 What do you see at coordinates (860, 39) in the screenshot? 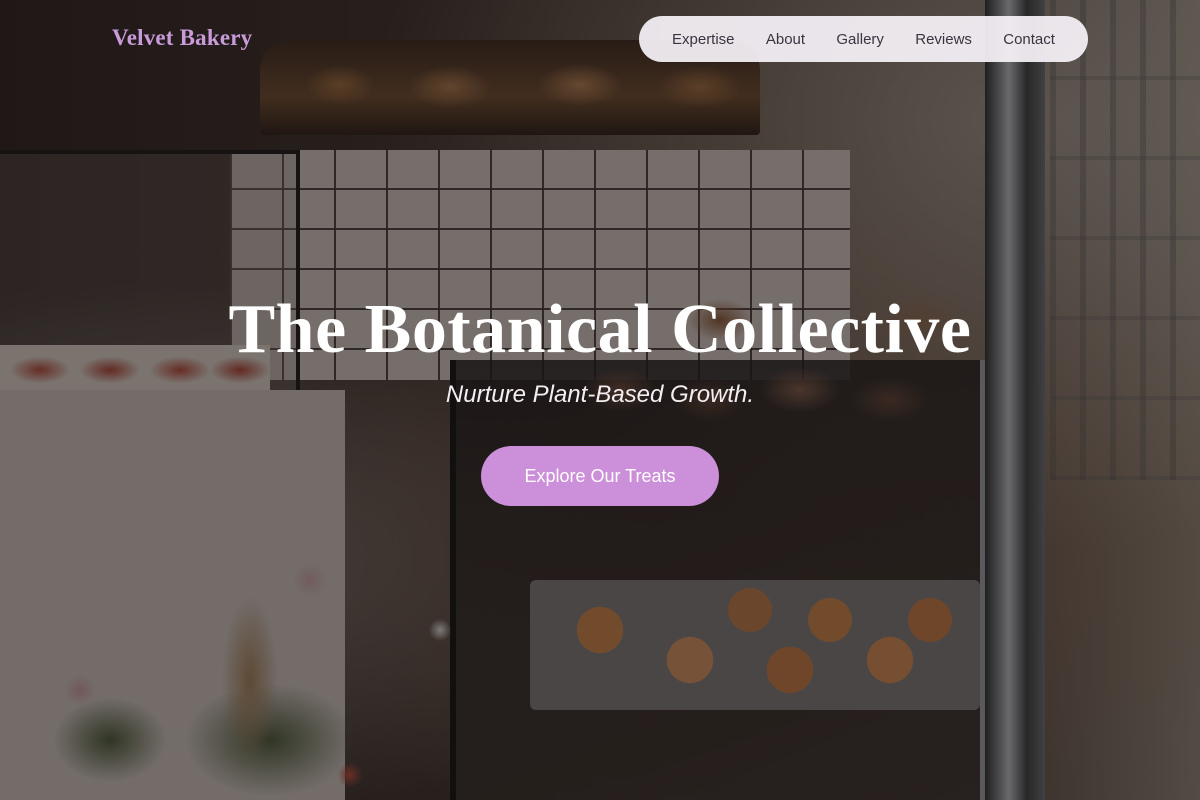
I see `nav-item-gallery: Gallery` at bounding box center [860, 39].